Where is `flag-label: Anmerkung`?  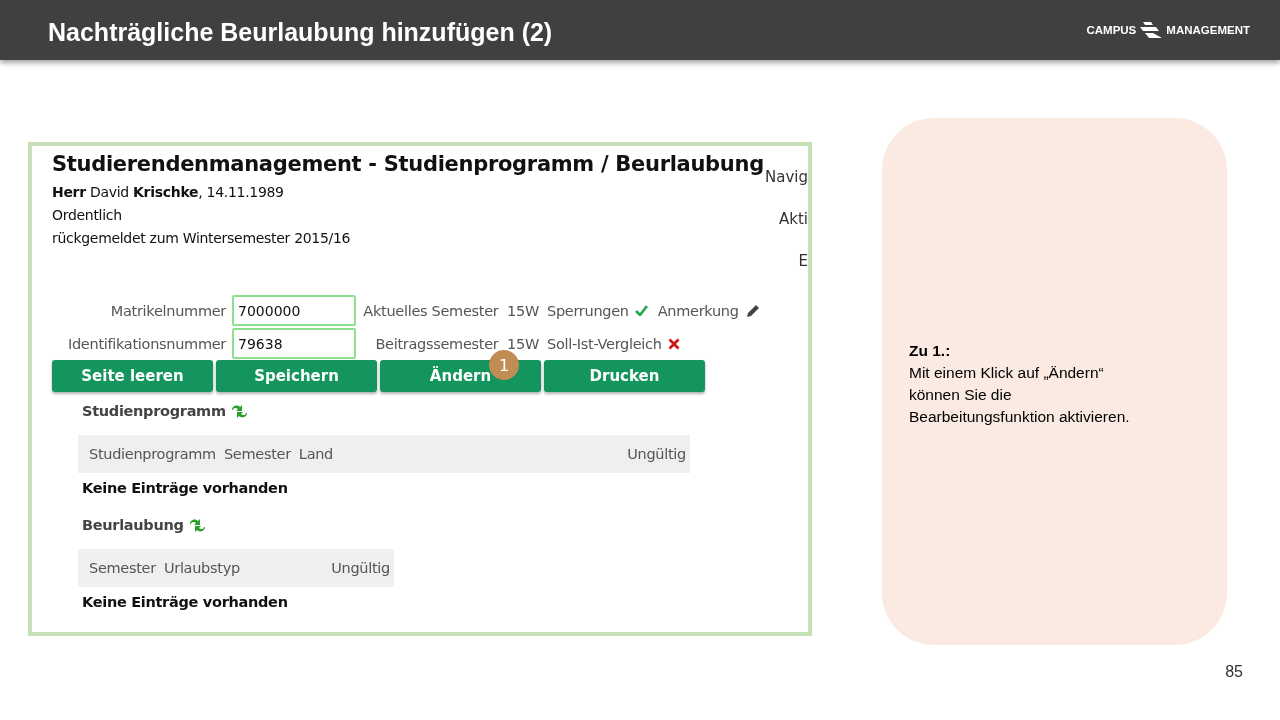 flag-label: Anmerkung is located at coordinates (698, 310).